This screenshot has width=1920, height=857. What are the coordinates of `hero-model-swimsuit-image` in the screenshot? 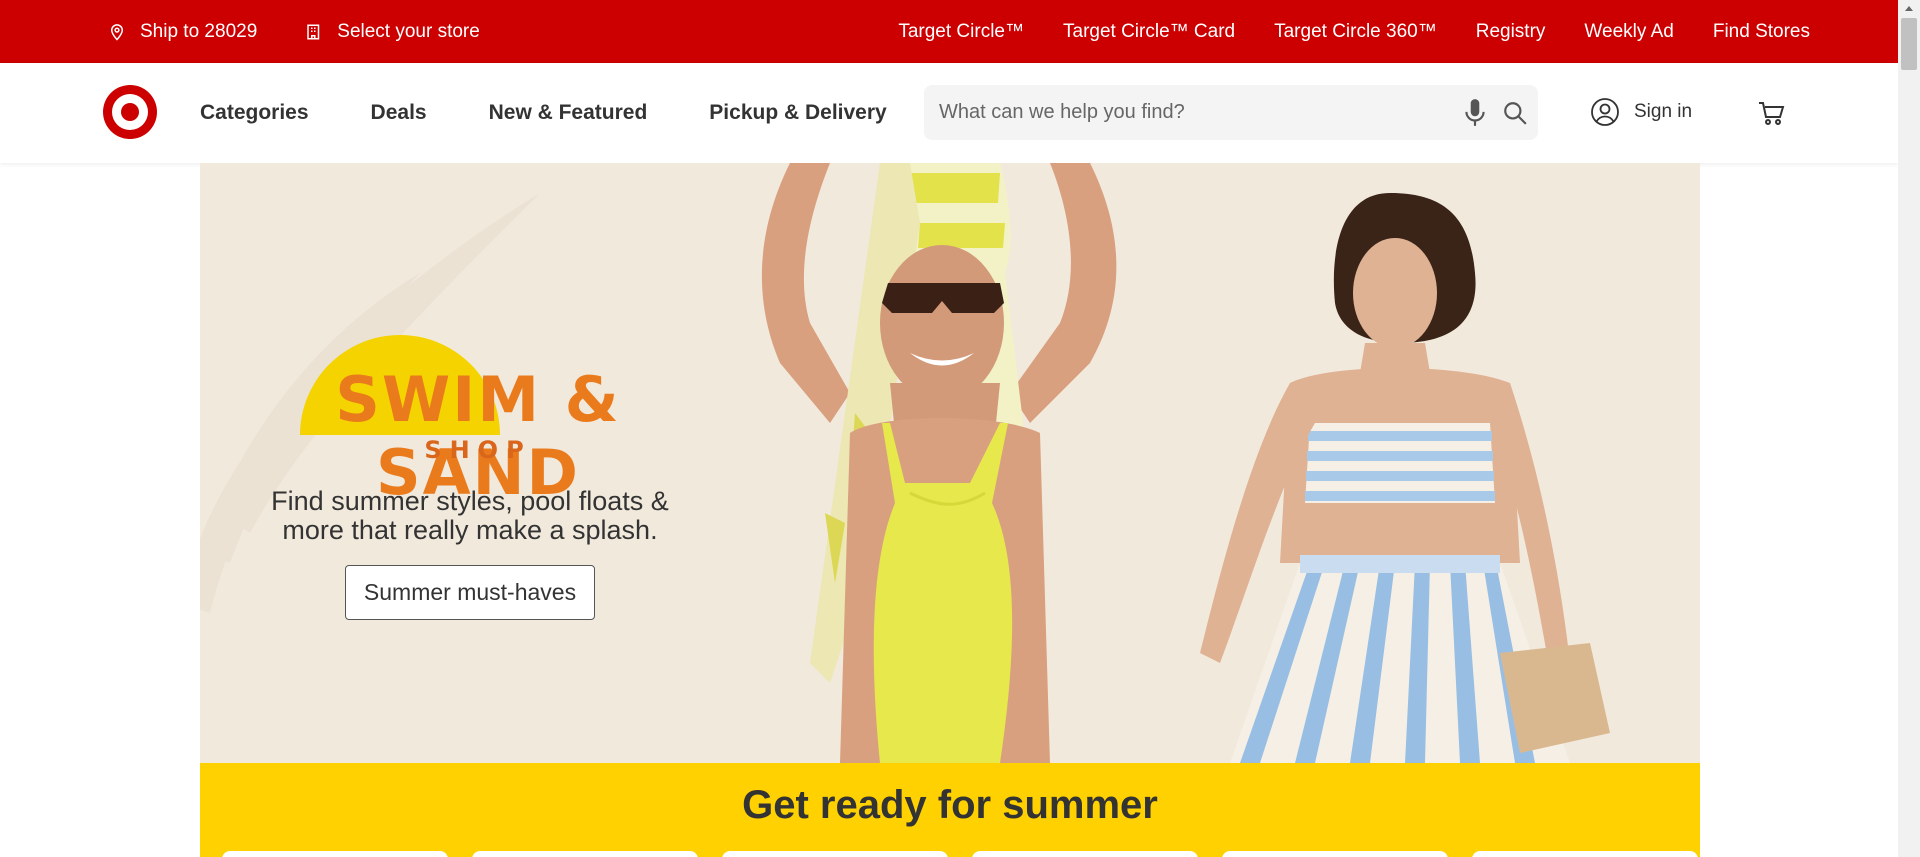 It's located at (939, 463).